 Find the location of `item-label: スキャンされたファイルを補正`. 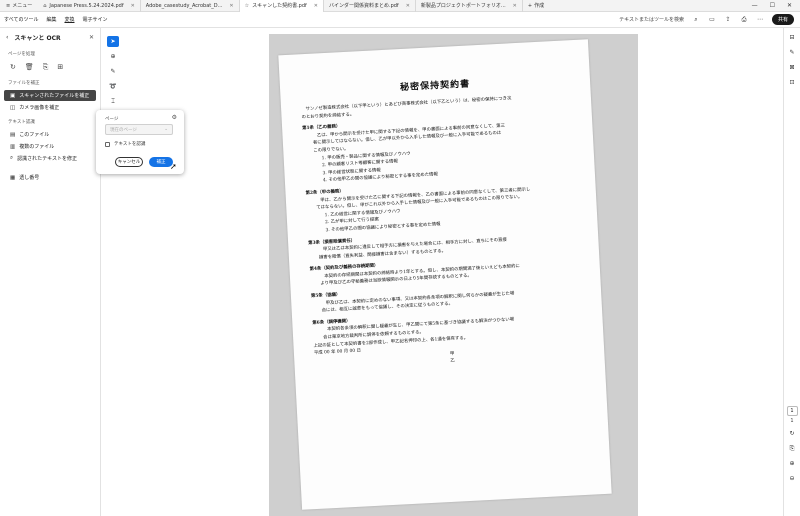

item-label: スキャンされたファイルを補正 is located at coordinates (54, 96).